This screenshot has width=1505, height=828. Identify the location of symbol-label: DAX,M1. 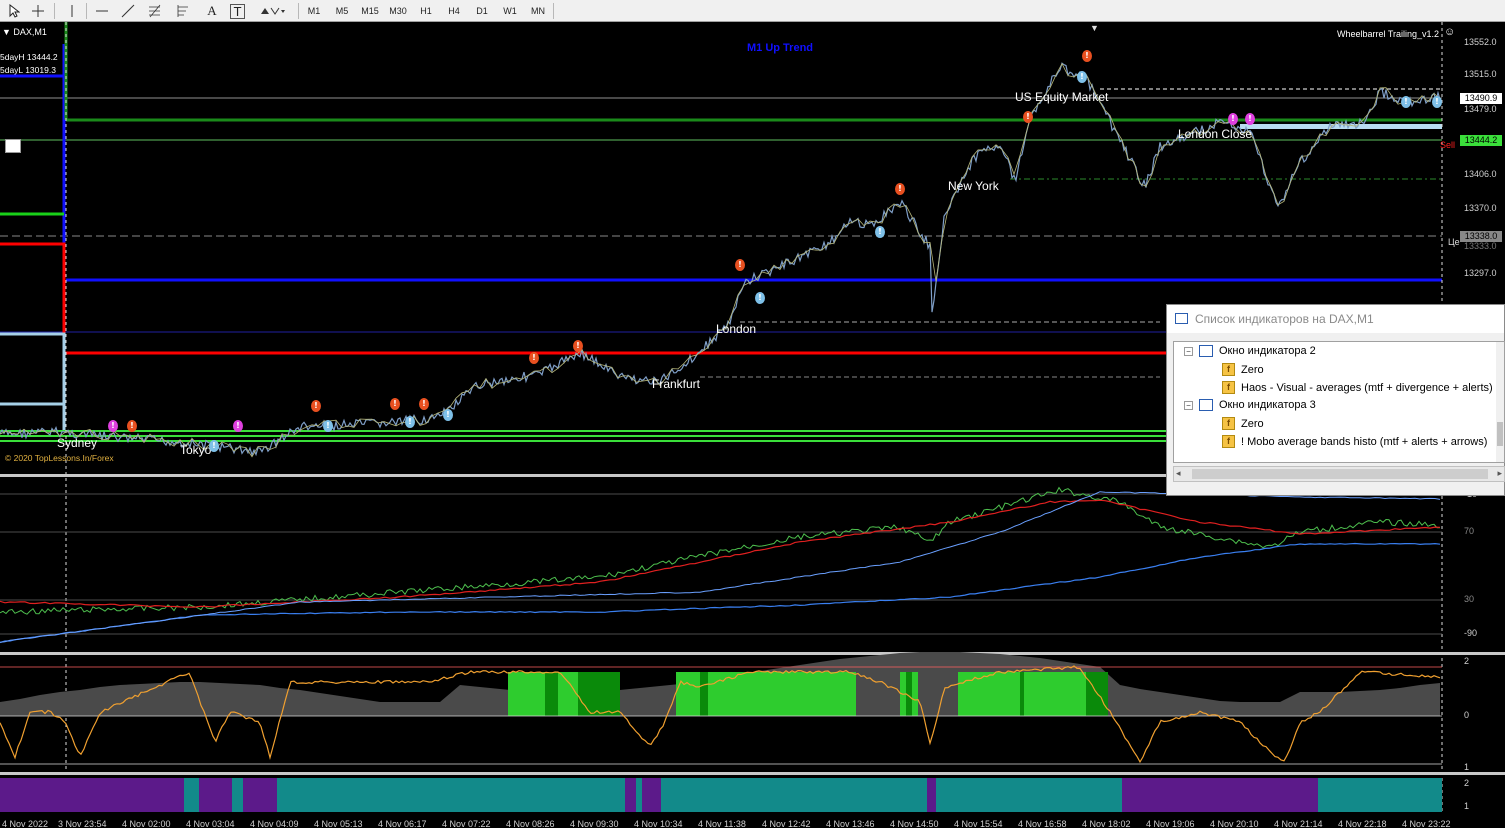
(30, 32).